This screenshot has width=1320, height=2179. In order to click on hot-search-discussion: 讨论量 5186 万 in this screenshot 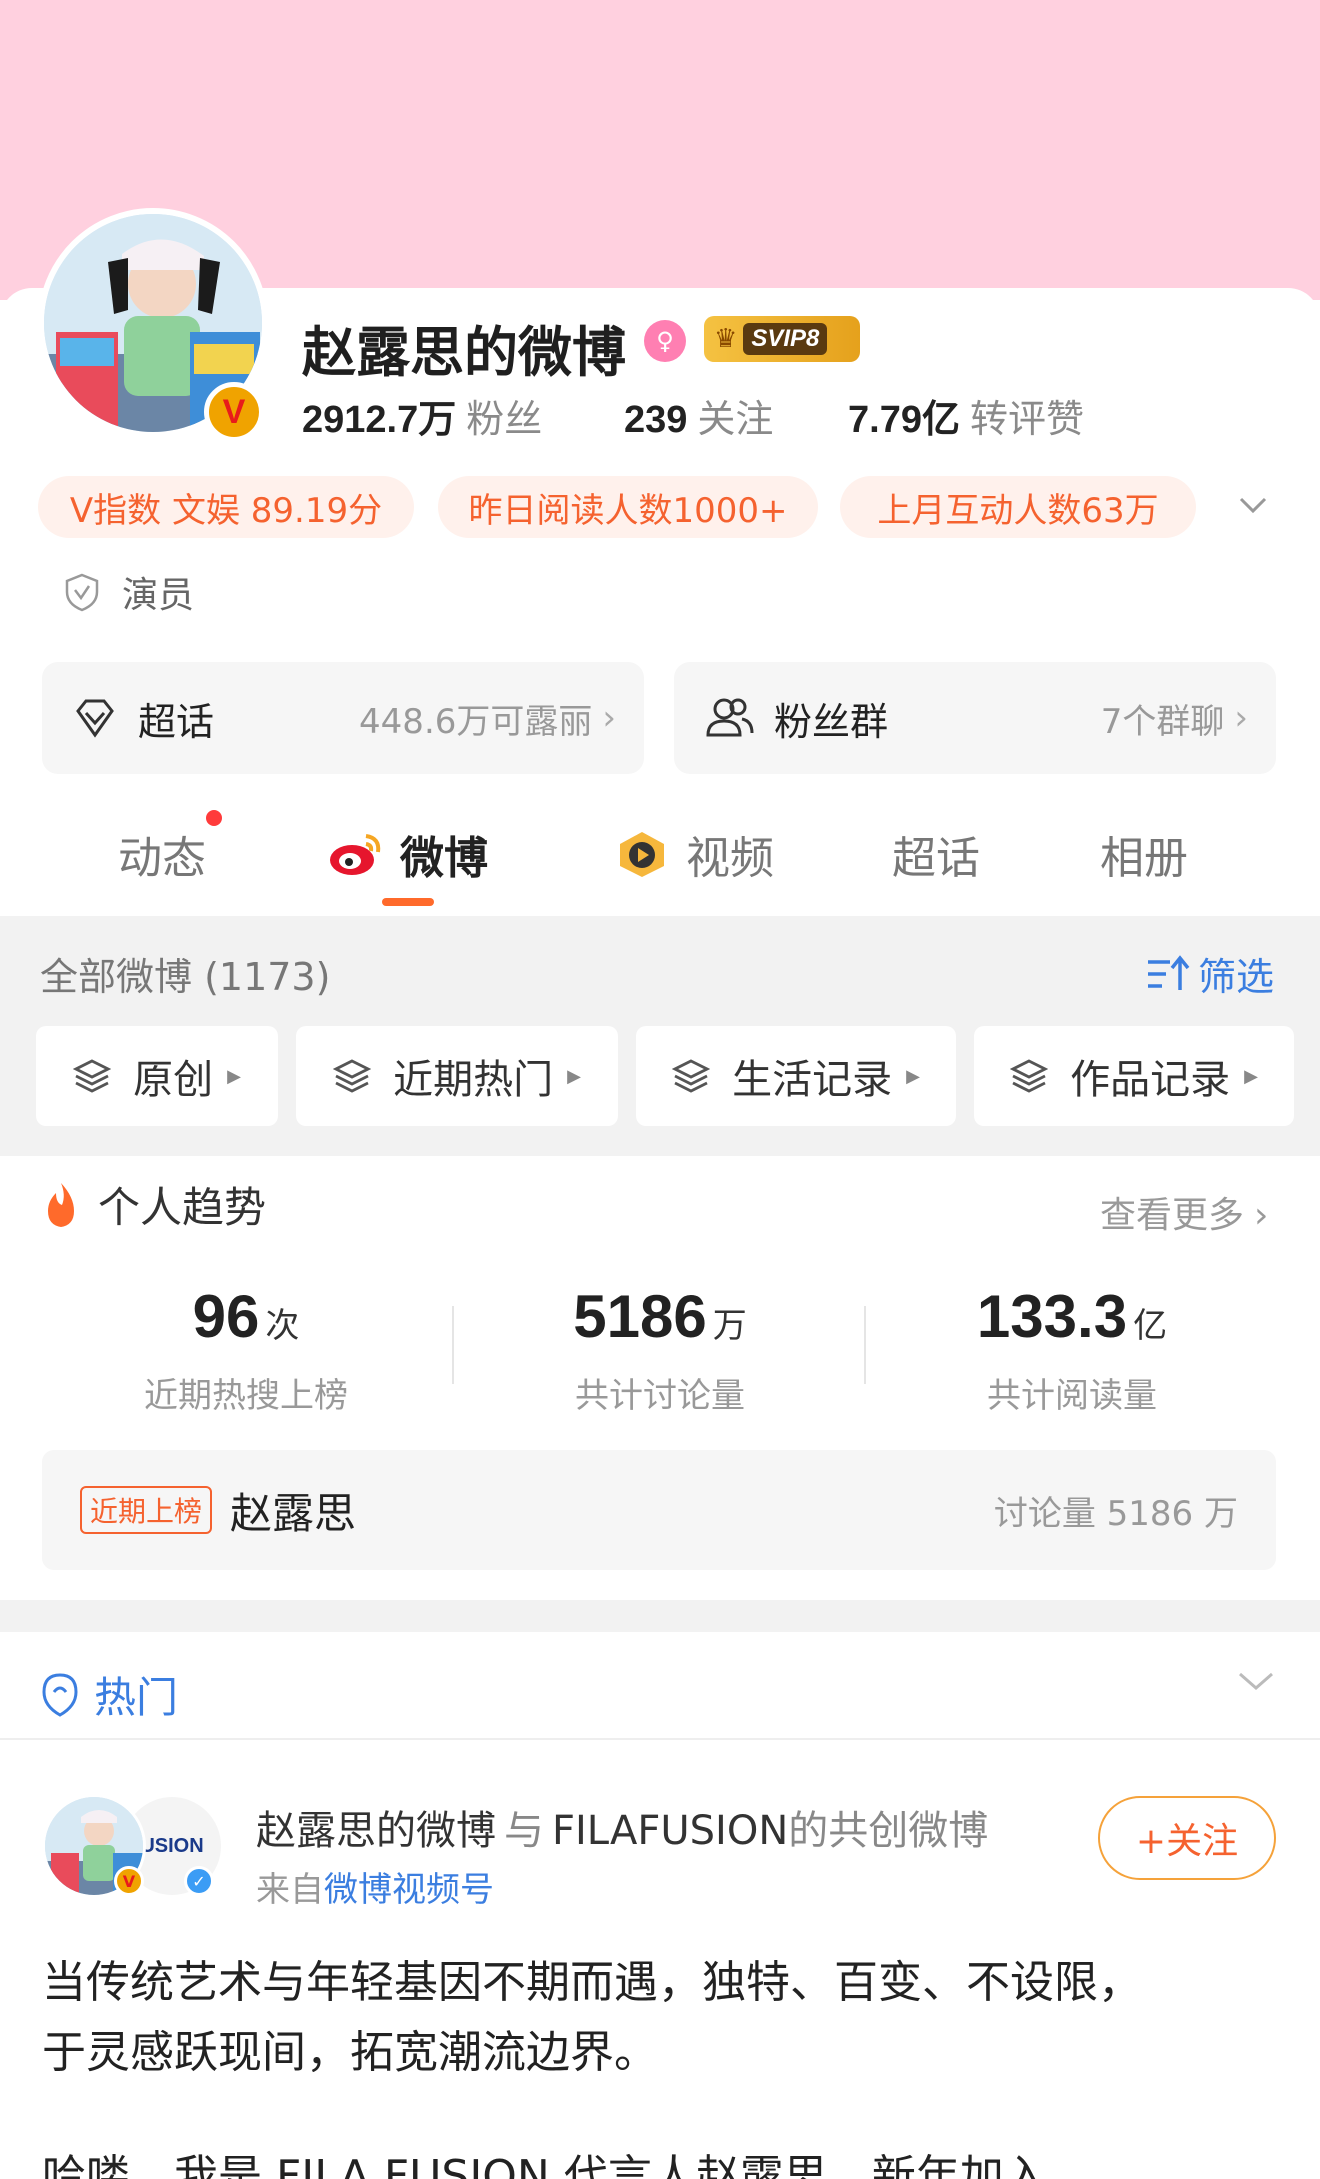, I will do `click(1115, 1513)`.